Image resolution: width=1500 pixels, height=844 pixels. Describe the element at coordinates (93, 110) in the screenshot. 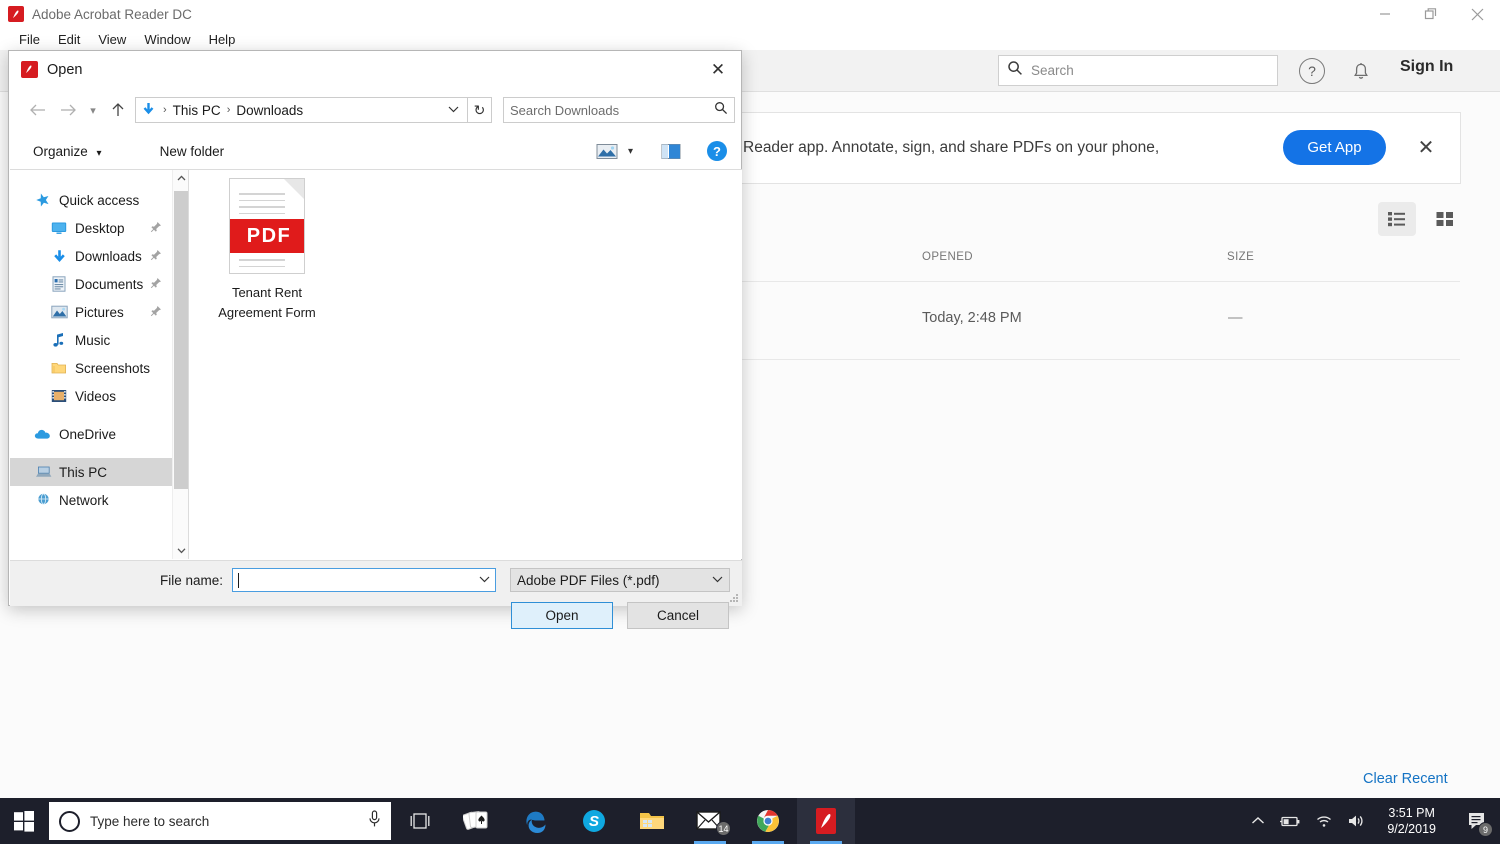

I see `recent-locations-icon: ▾` at that location.